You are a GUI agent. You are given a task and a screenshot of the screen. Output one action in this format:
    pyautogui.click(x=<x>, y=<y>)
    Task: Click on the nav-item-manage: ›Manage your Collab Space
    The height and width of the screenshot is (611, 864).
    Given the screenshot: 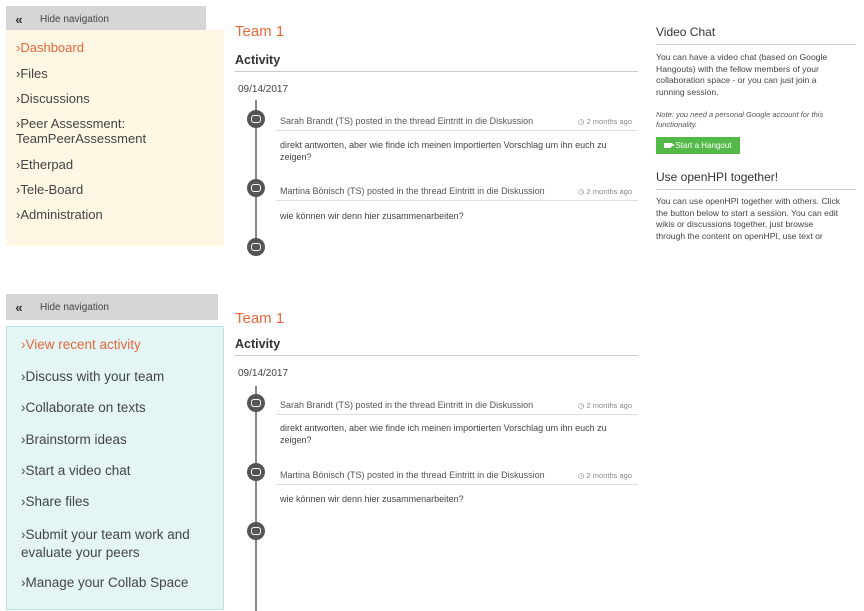 What is the action you would take?
    pyautogui.click(x=104, y=582)
    